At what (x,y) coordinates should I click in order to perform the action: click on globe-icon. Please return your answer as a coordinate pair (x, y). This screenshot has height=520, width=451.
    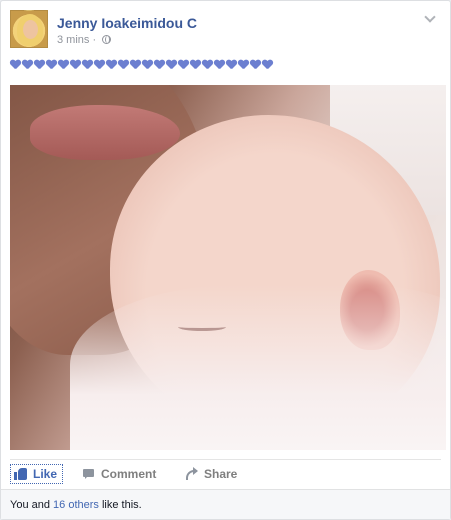
    Looking at the image, I should click on (107, 39).